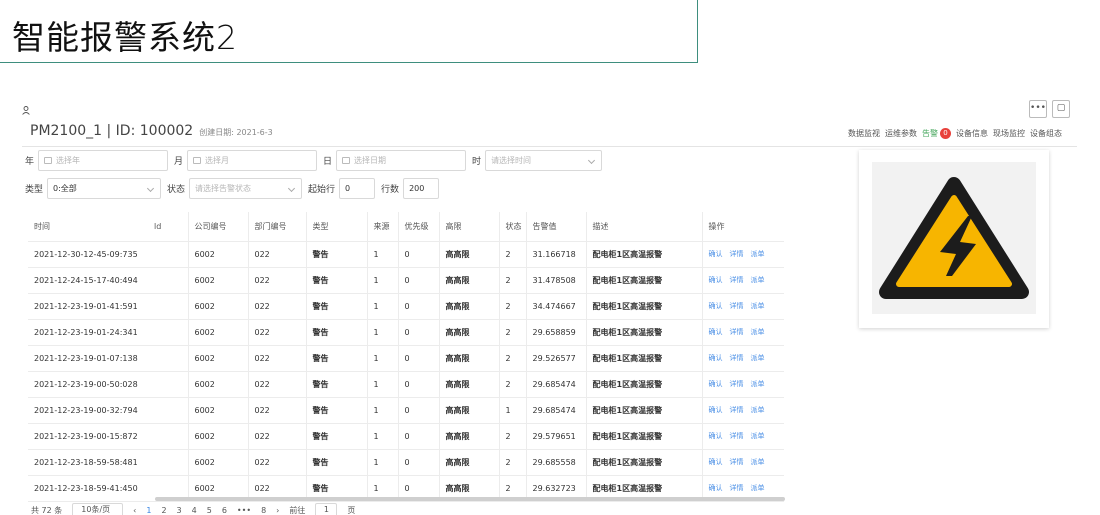  What do you see at coordinates (555, 227) in the screenshot?
I see `col-header-value: 告警值` at bounding box center [555, 227].